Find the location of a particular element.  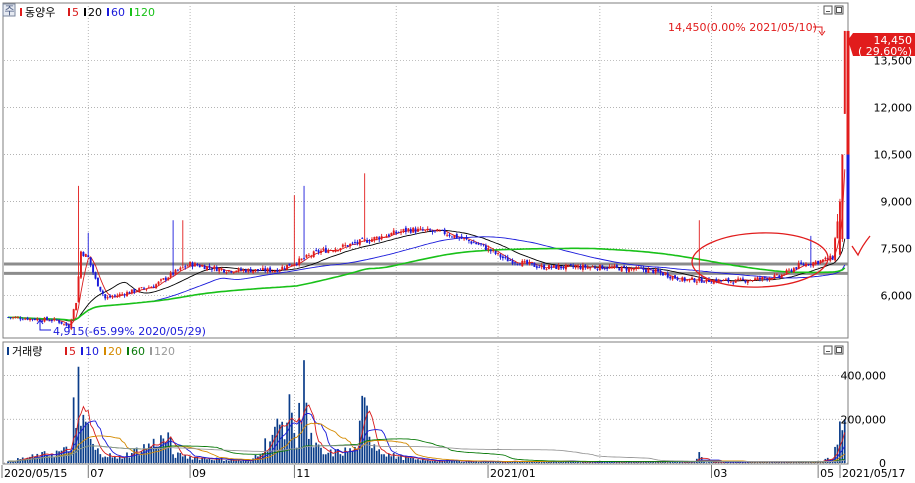

price-ma-legend-label: 60 is located at coordinates (118, 12).